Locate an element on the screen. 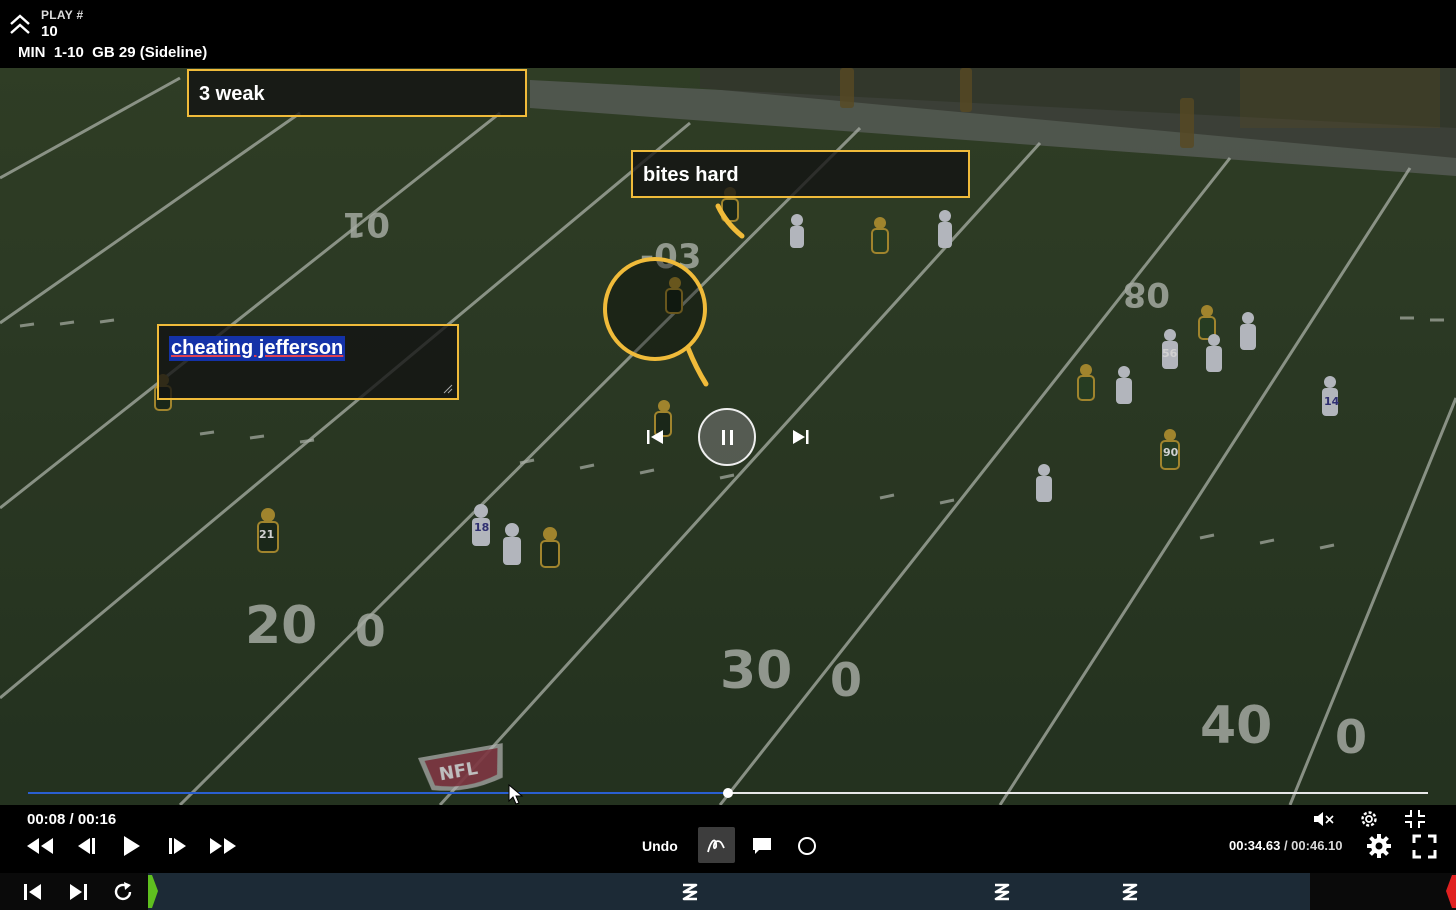  total-time-duration: 00:46.10 is located at coordinates (1317, 845).